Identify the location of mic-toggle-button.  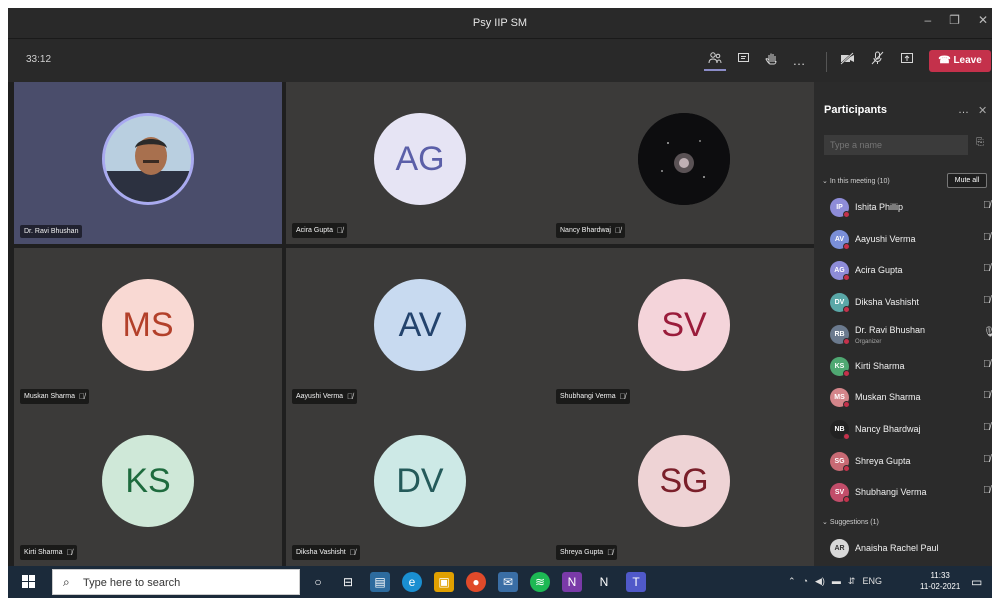
(877, 61).